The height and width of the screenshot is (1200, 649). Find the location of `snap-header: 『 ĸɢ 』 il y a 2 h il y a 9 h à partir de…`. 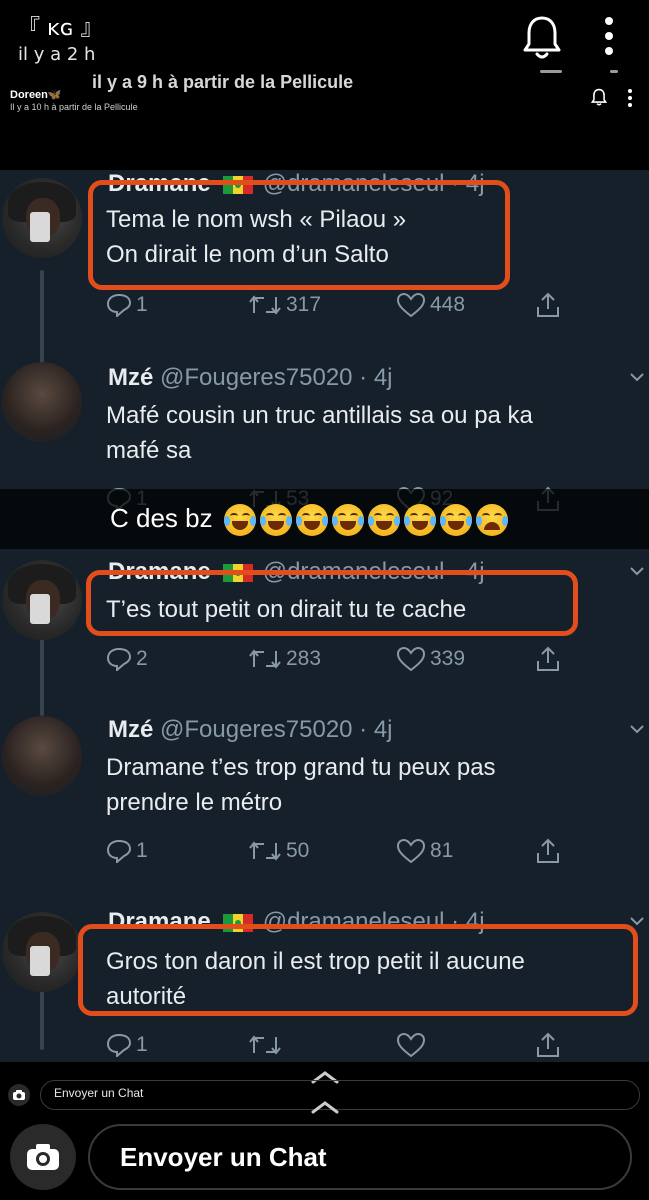

snap-header: 『 ĸɢ 』 il y a 2 h il y a 9 h à partir de… is located at coordinates (324, 85).